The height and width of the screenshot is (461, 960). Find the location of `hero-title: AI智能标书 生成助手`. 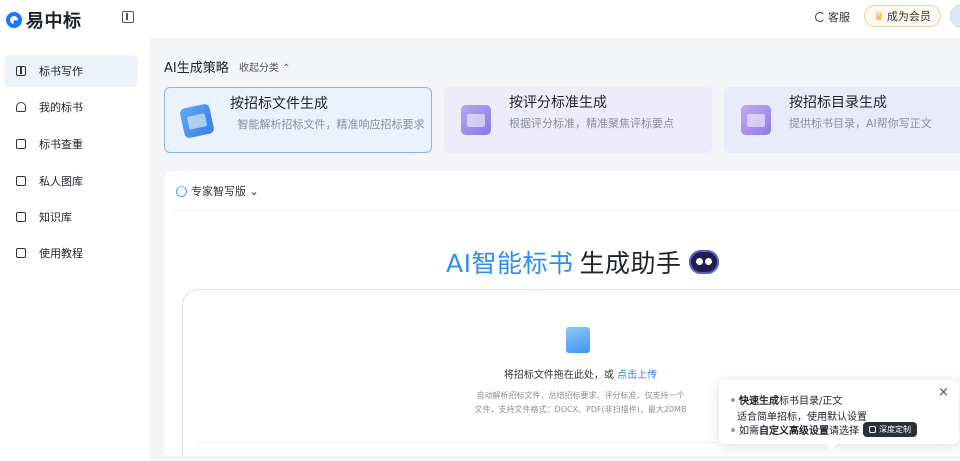

hero-title: AI智能标书 生成助手 is located at coordinates (582, 262).